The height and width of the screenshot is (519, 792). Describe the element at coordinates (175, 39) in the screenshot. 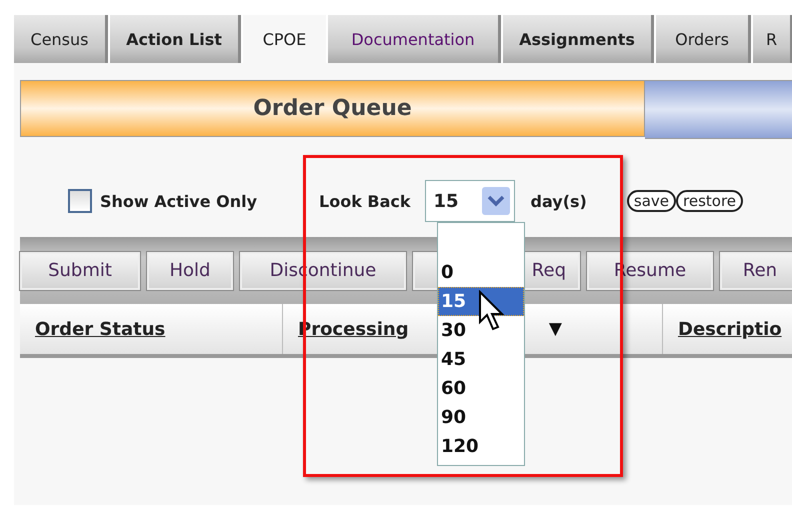

I see `tab: Action List` at that location.